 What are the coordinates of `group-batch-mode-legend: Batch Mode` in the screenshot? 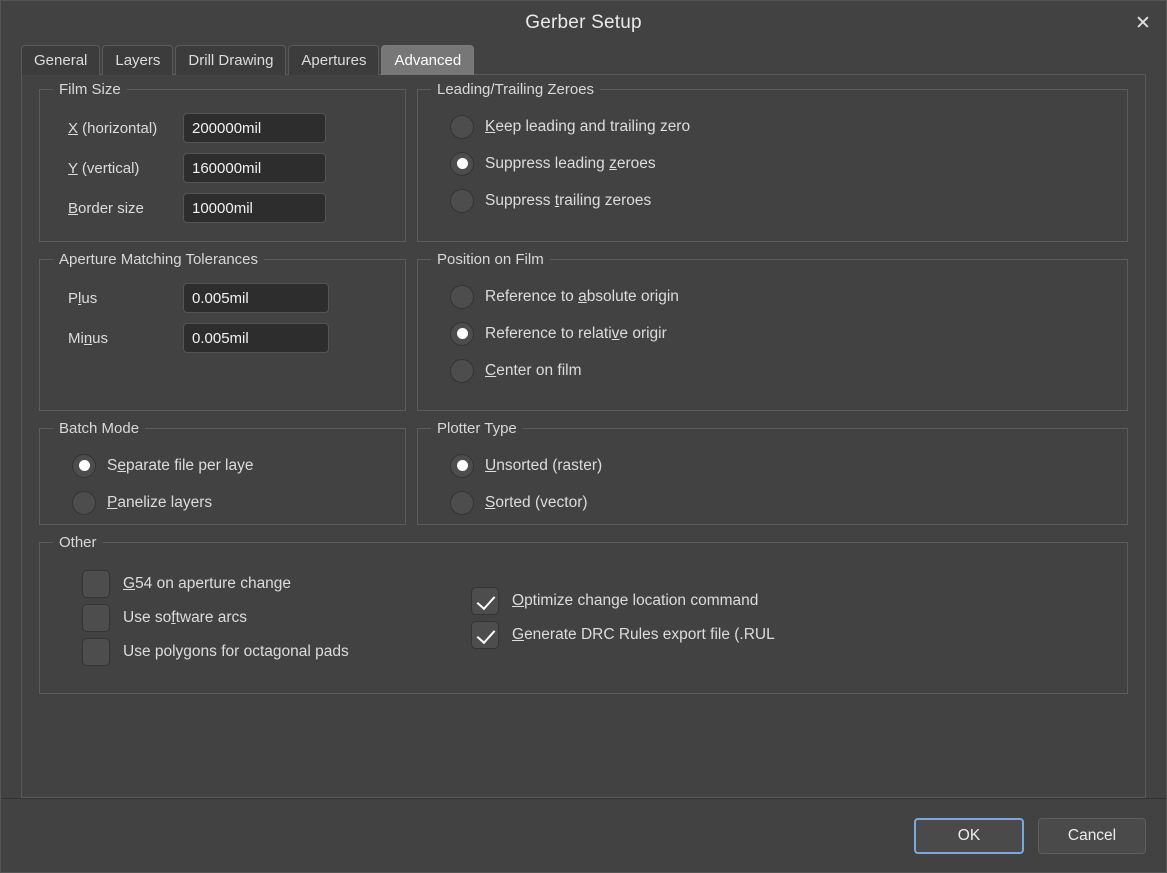 It's located at (99, 428).